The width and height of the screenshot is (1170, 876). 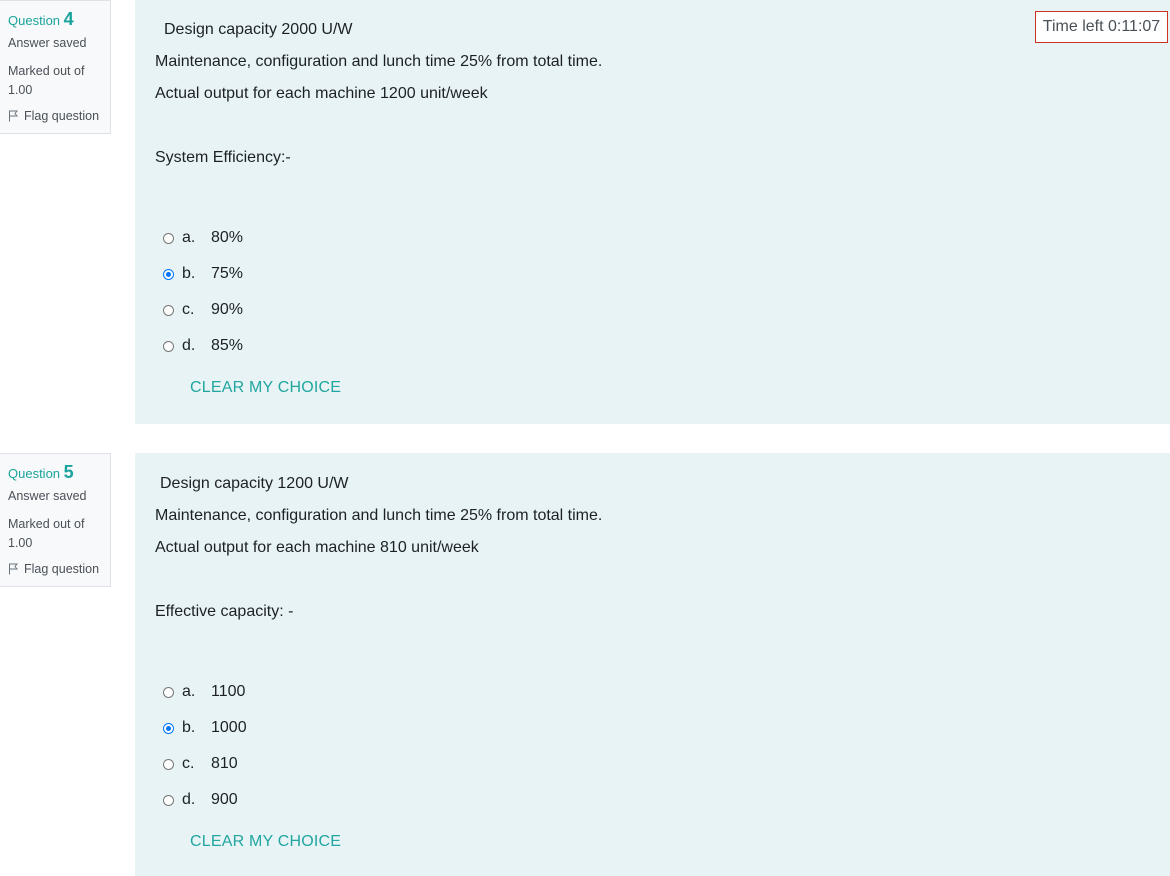 What do you see at coordinates (224, 611) in the screenshot?
I see `question-prompt: Effective capacity: -` at bounding box center [224, 611].